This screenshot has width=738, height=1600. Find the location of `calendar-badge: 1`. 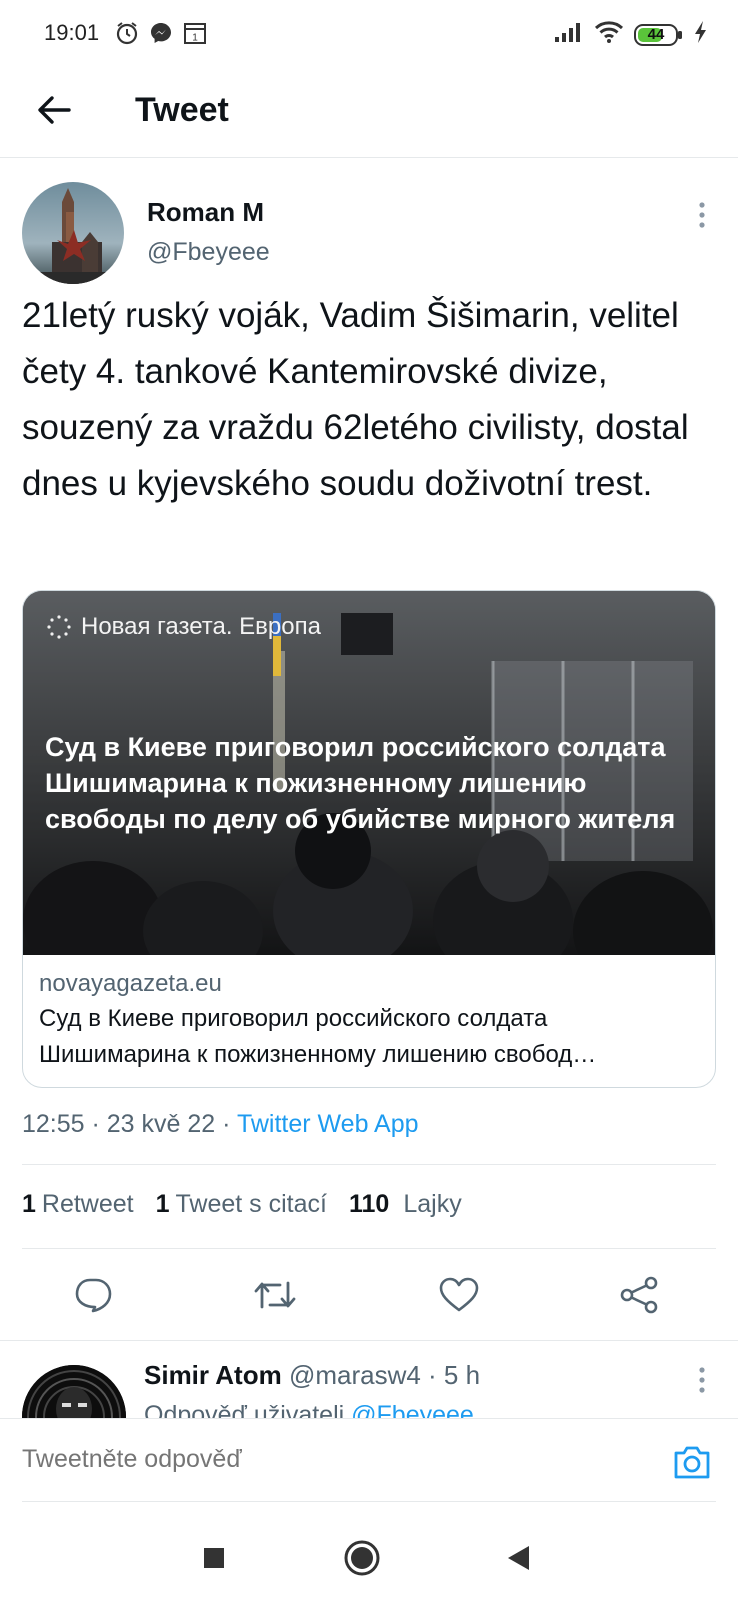

calendar-badge: 1 is located at coordinates (195, 38).